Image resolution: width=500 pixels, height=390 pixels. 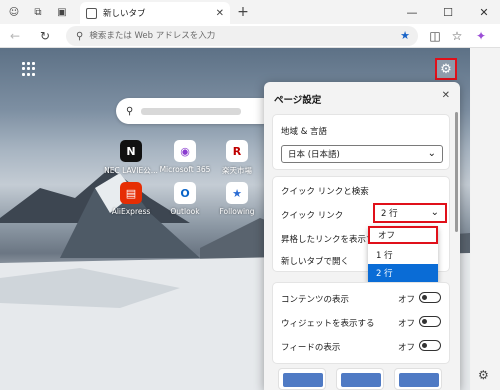 What do you see at coordinates (124, 14) in the screenshot?
I see `tab-title: 新しいタブ` at bounding box center [124, 14].